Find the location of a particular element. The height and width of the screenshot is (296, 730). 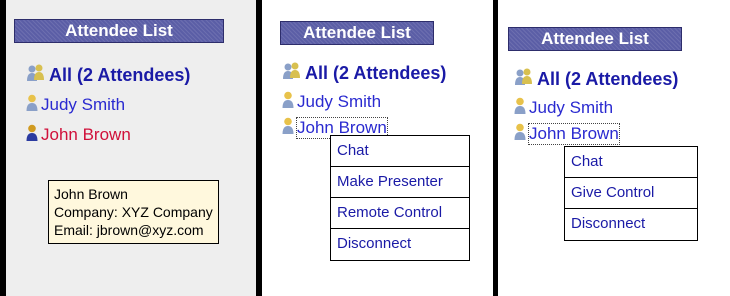

attendee-item-focused: John Brown is located at coordinates (567, 134).